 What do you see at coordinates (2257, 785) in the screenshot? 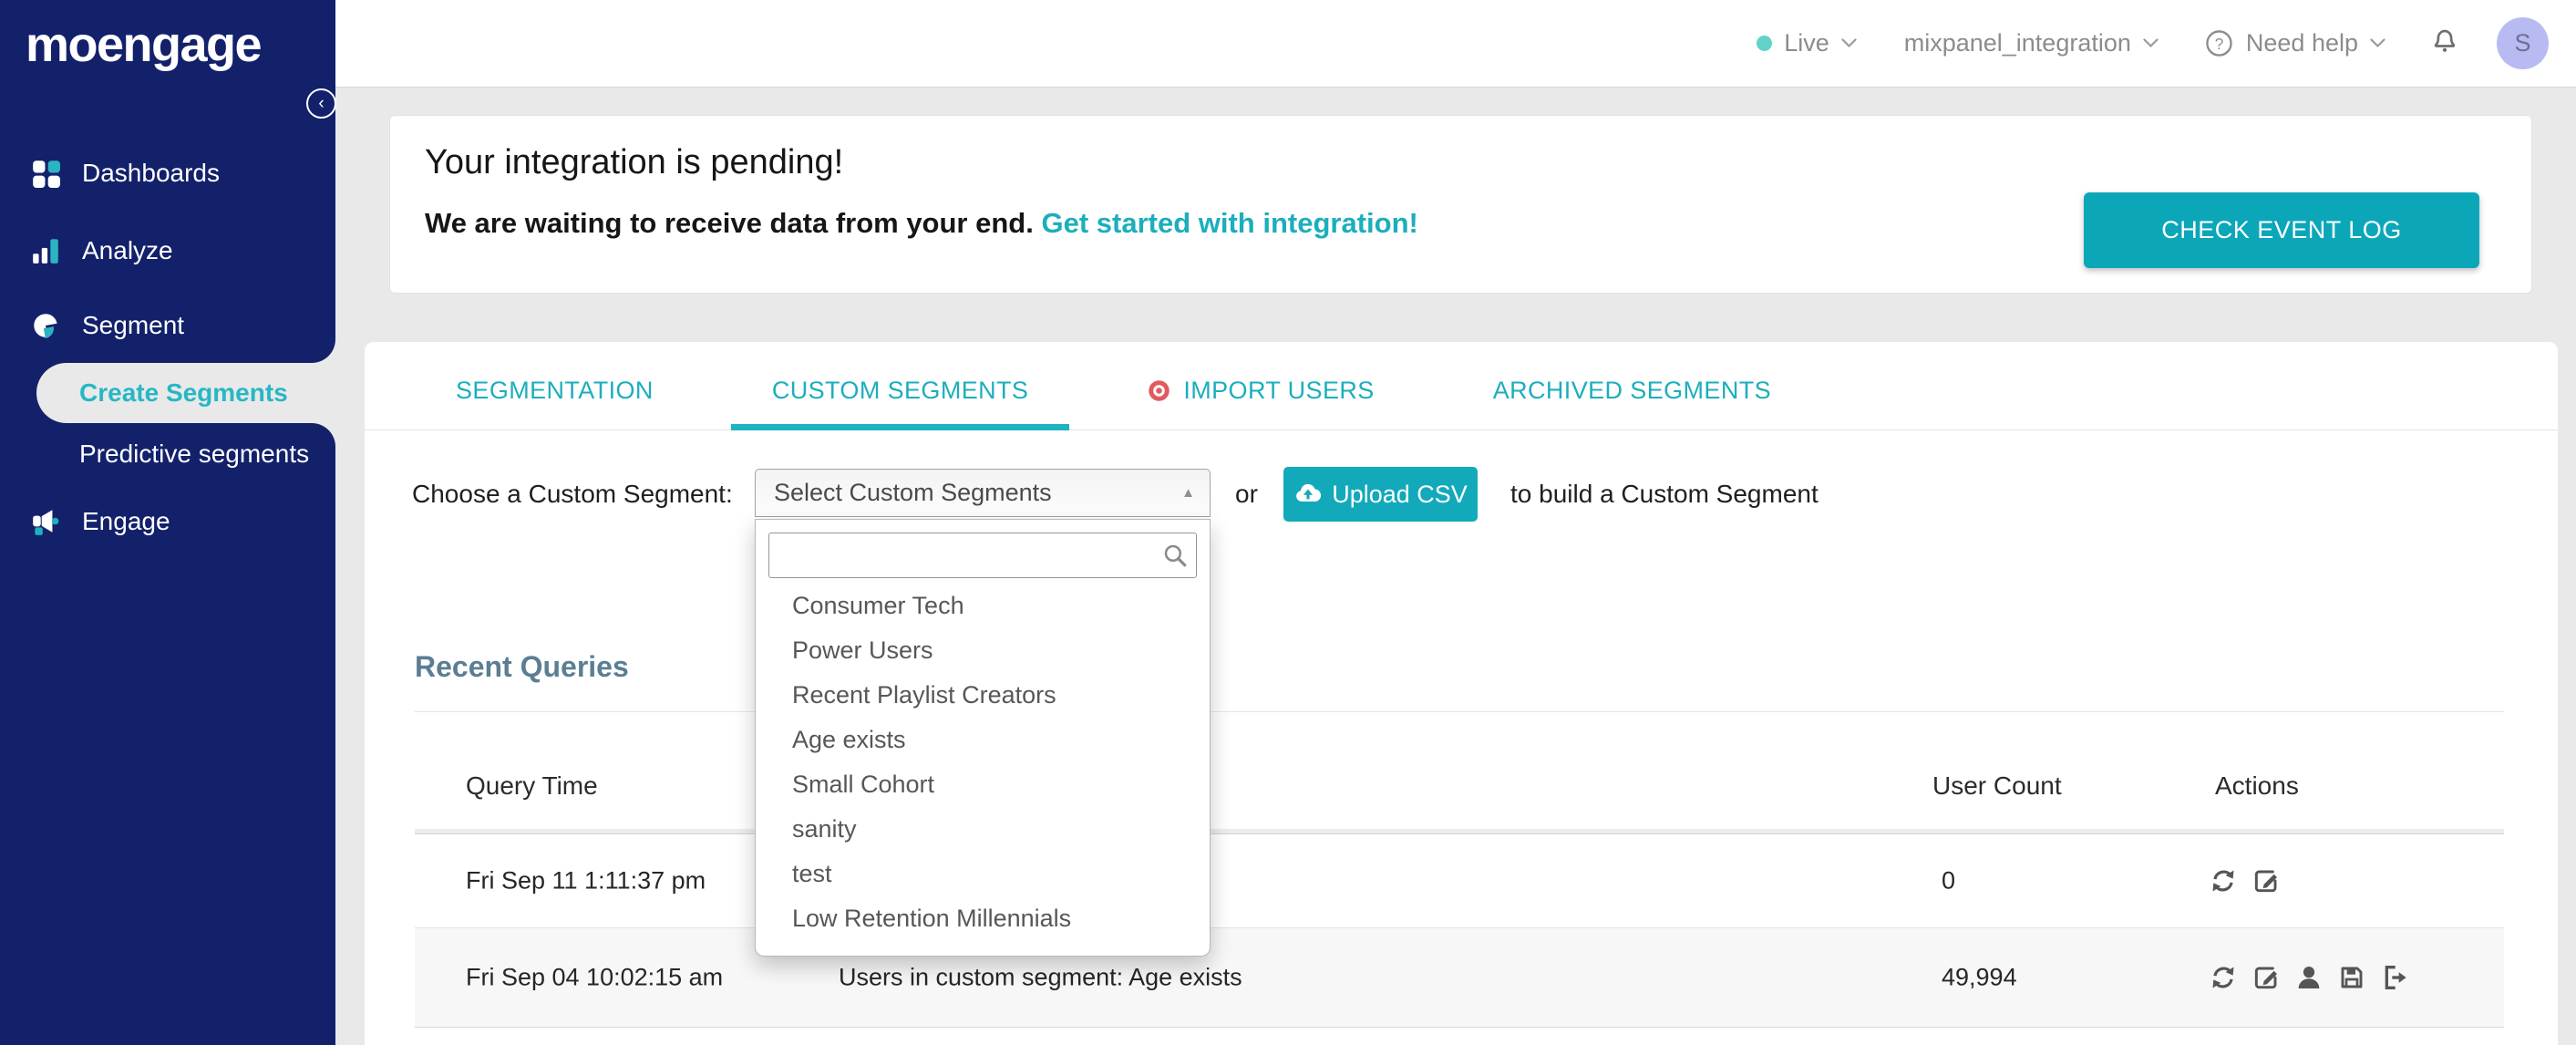
I see `column-actions: Actions` at bounding box center [2257, 785].